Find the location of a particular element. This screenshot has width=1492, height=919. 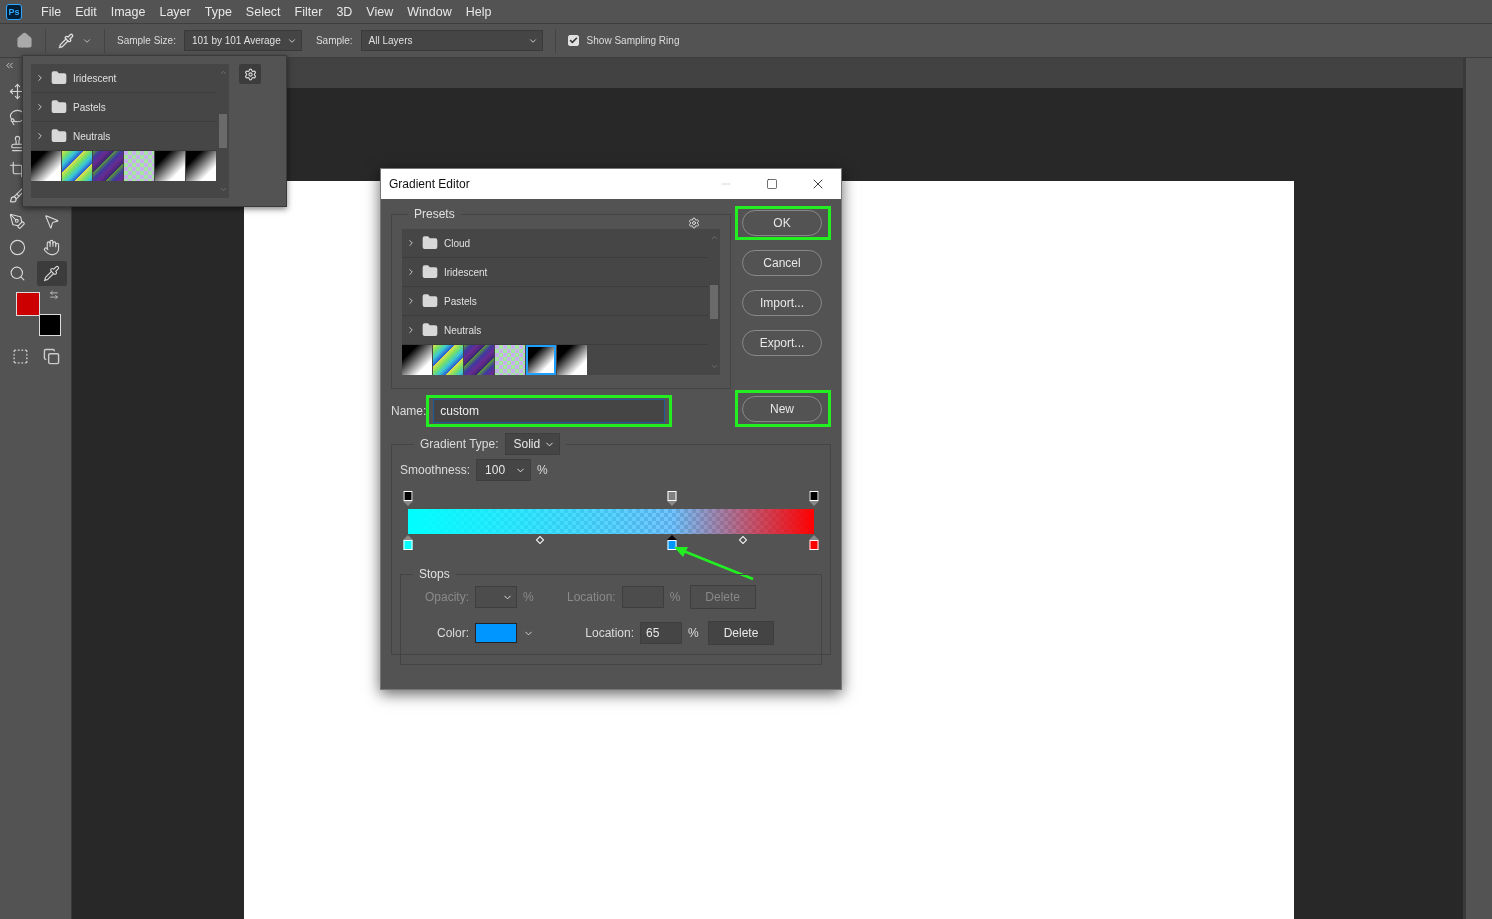

sampling-ring-checkbox is located at coordinates (573, 40).